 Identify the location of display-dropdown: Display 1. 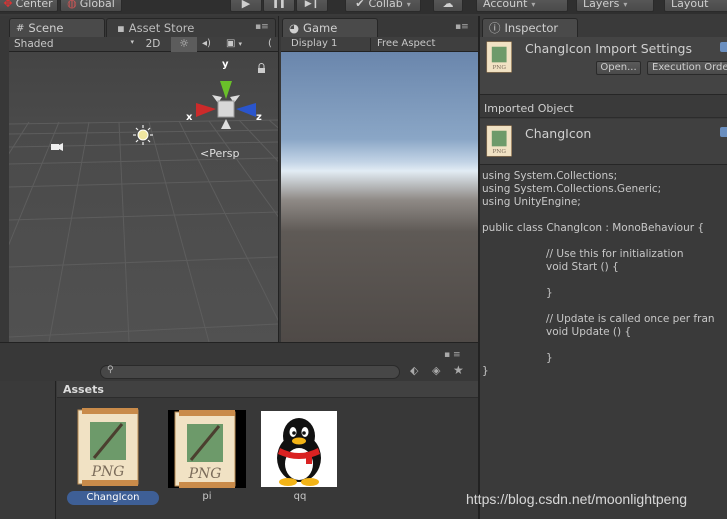
(329, 44).